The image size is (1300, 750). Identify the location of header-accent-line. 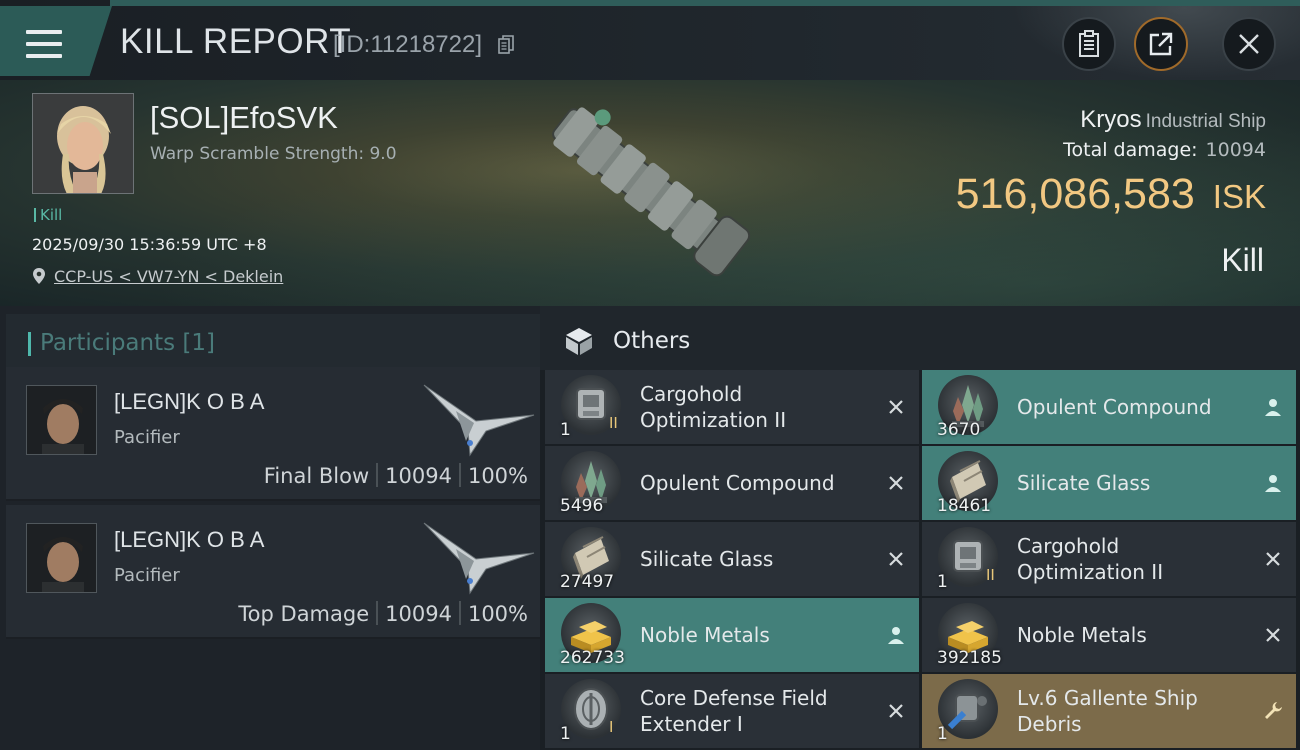
(705, 3).